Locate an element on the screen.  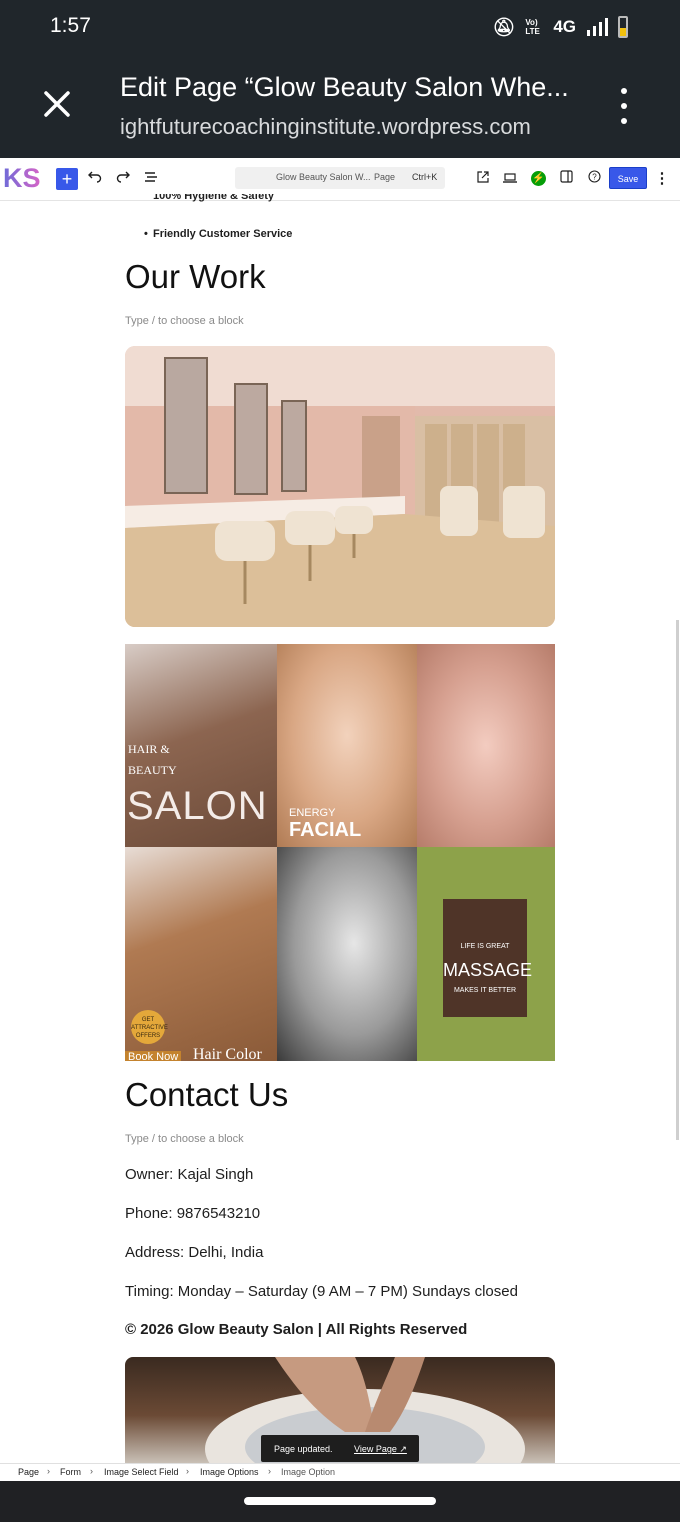
desktop-icon is located at coordinates (510, 178).